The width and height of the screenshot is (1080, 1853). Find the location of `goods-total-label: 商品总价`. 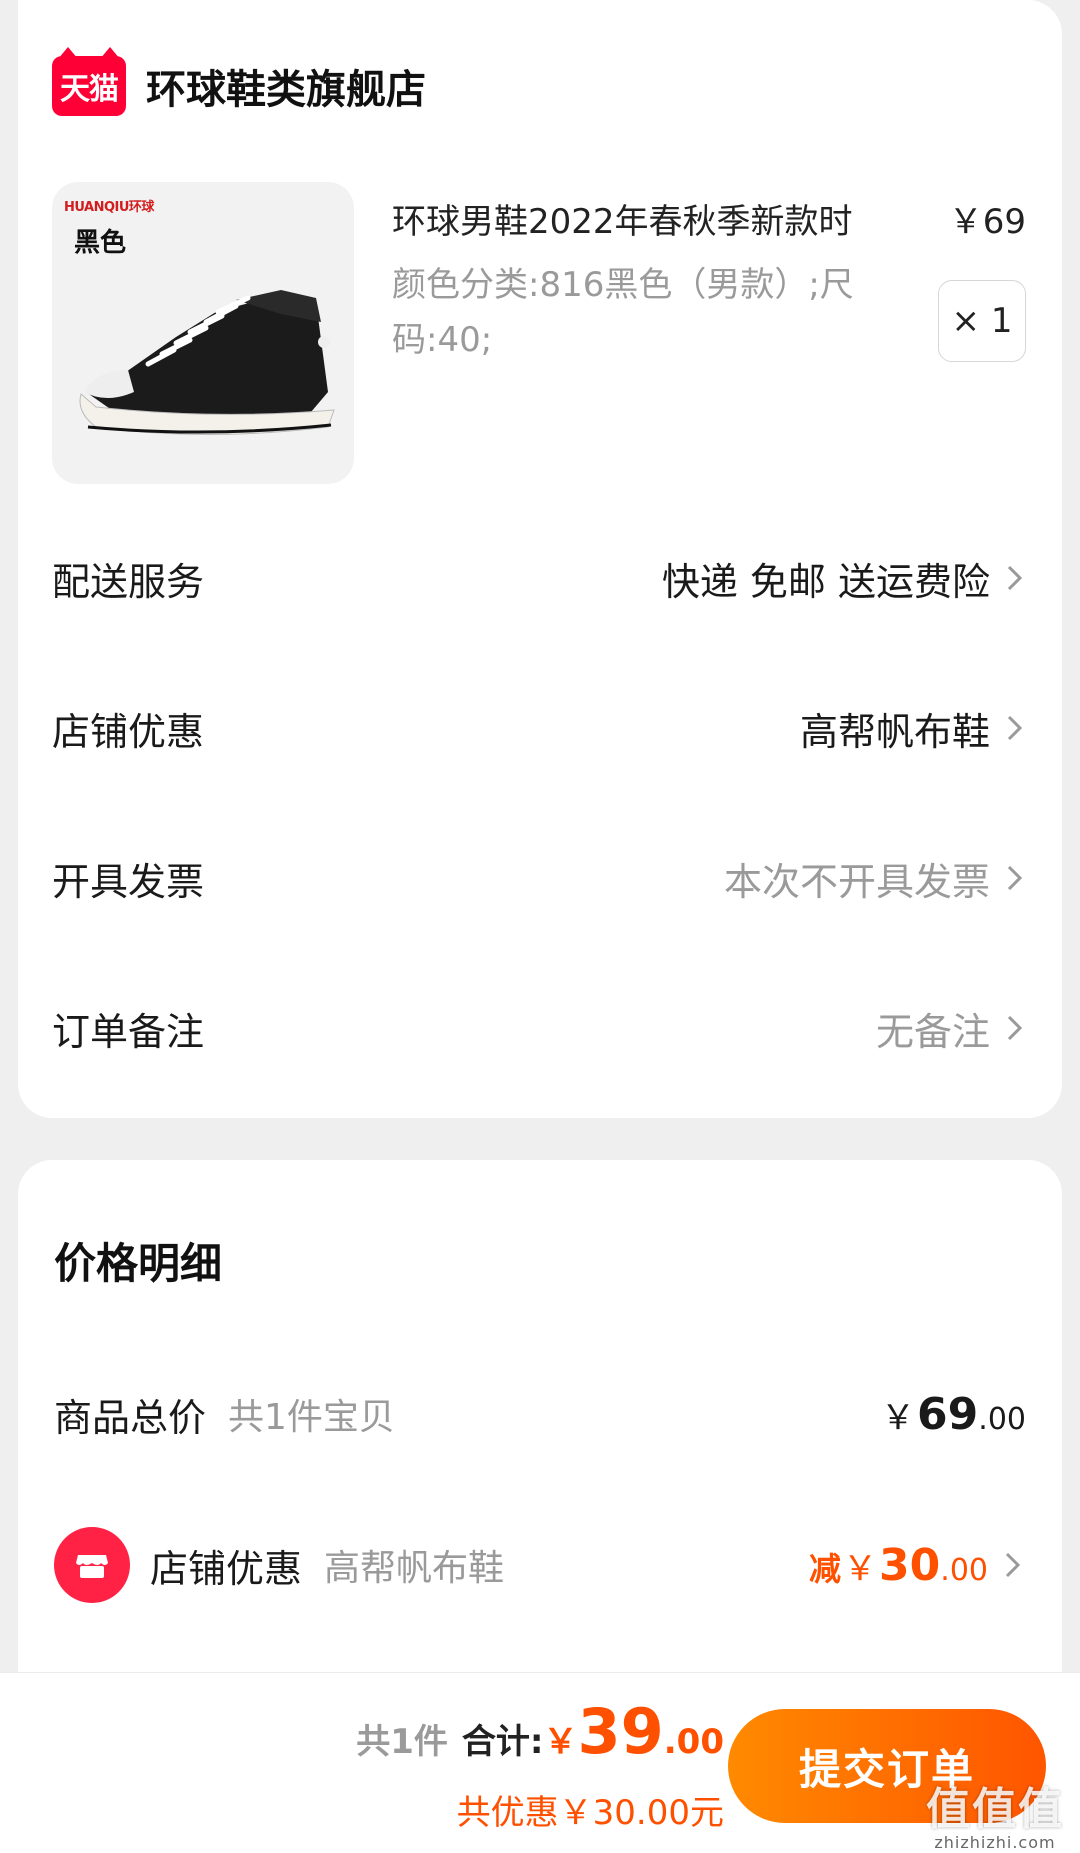

goods-total-label: 商品总价 is located at coordinates (130, 1417).